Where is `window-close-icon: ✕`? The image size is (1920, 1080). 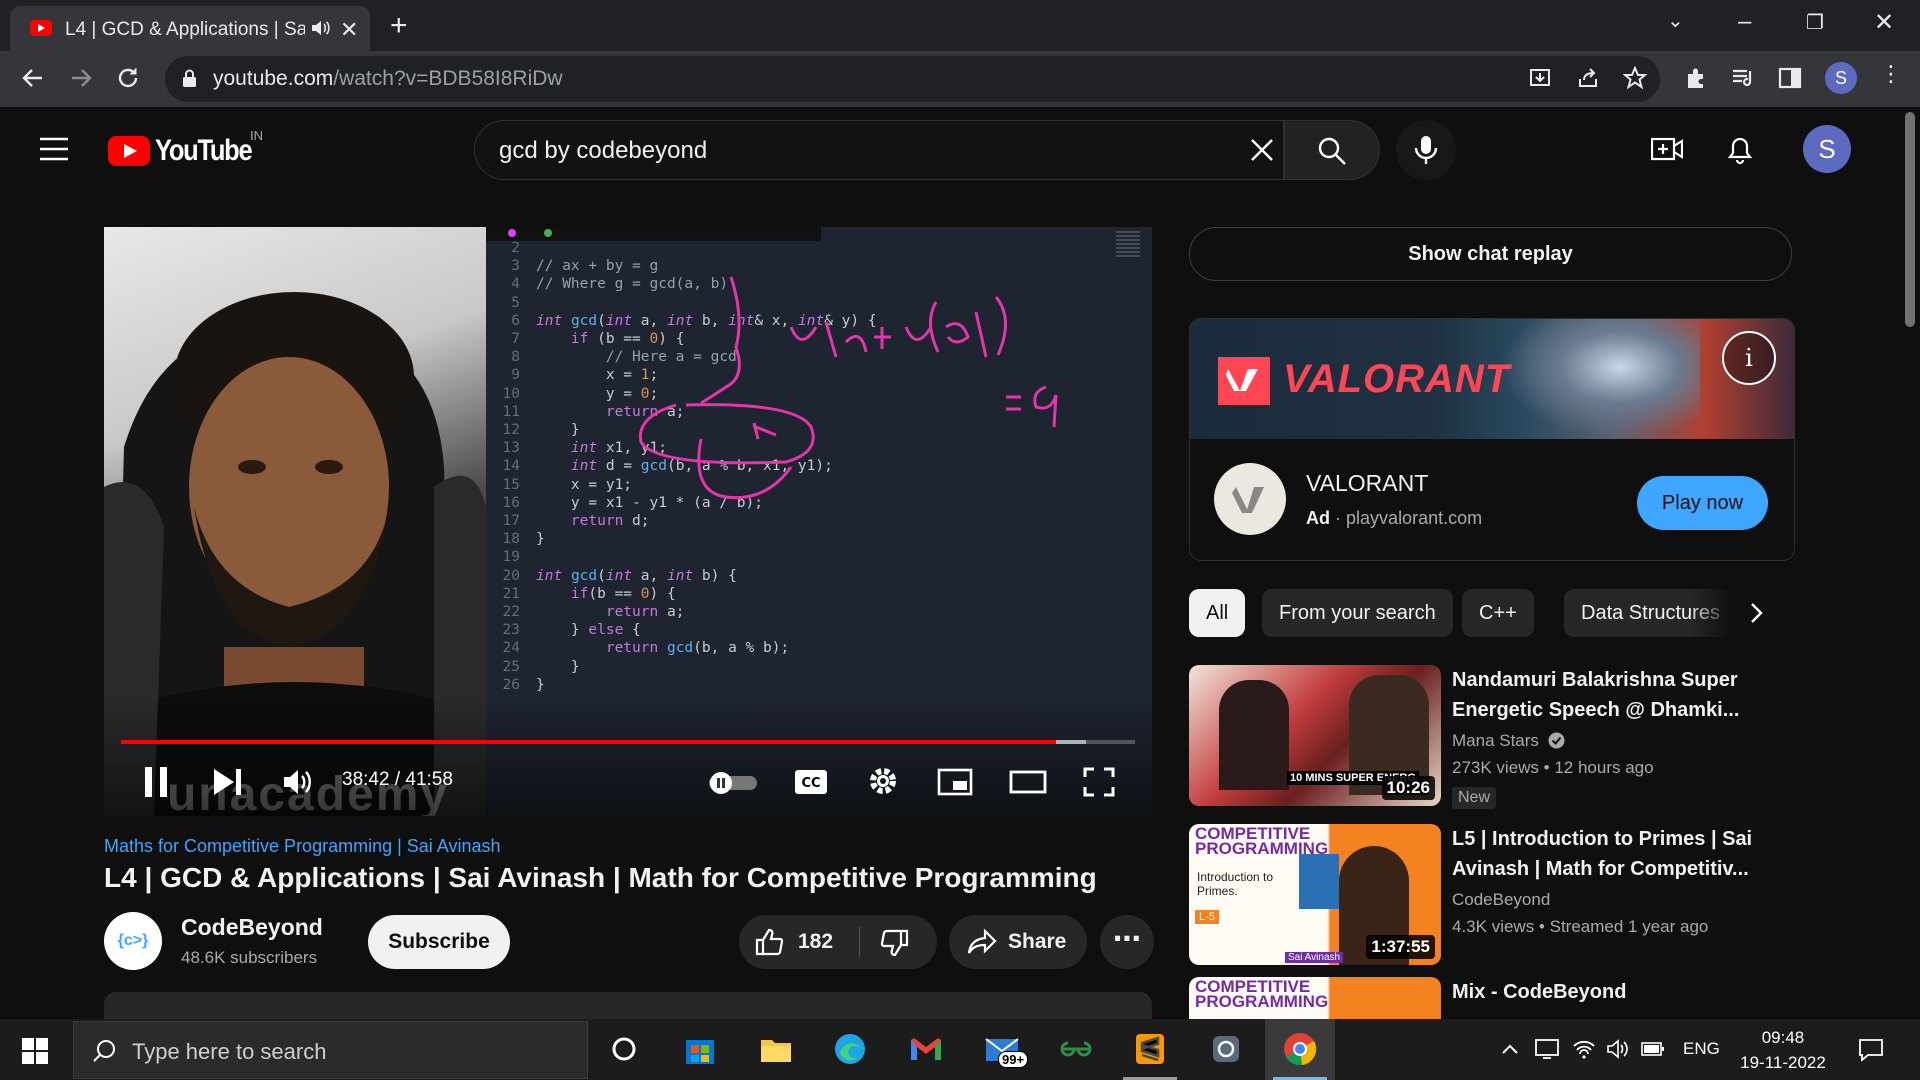 window-close-icon: ✕ is located at coordinates (1884, 22).